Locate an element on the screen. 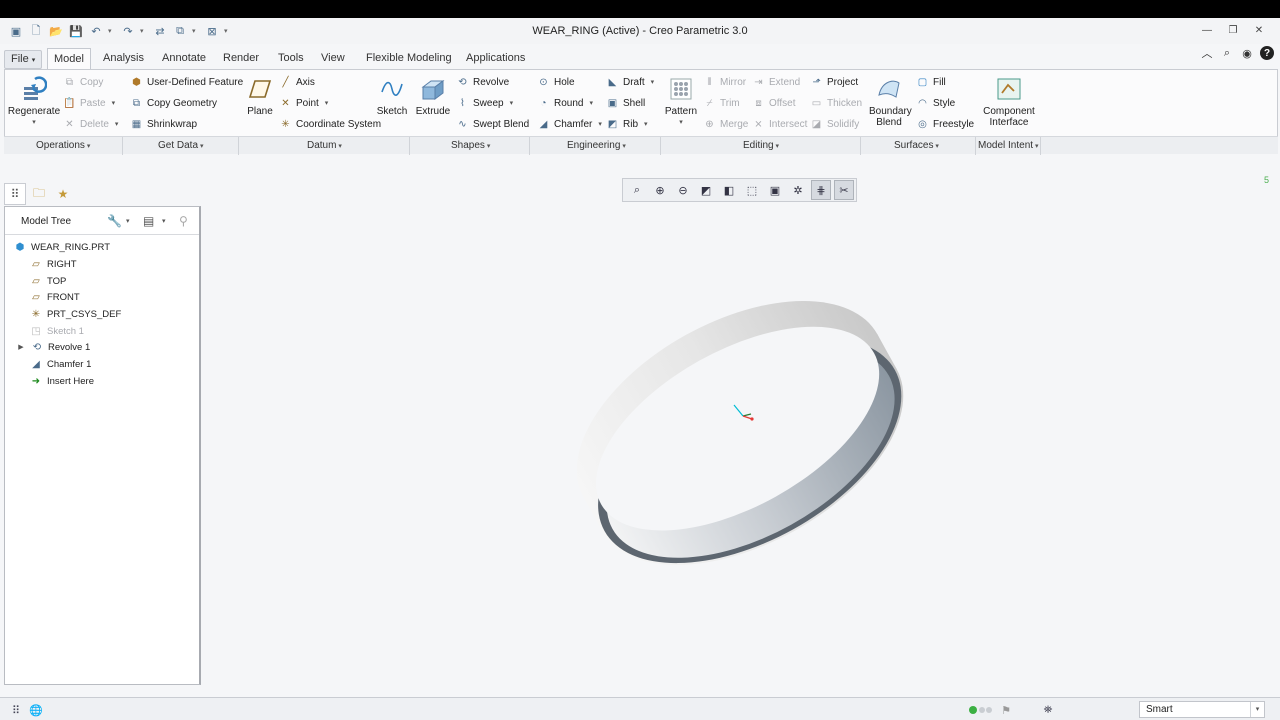  status-bar: ⠿ 🌐 ⚑ ⛯ Smart ▾ is located at coordinates (640, 708).